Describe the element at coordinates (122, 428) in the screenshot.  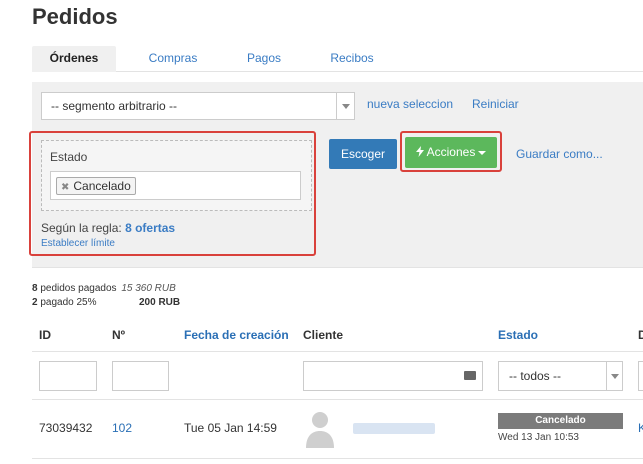
I see `row-number-link: 102` at that location.